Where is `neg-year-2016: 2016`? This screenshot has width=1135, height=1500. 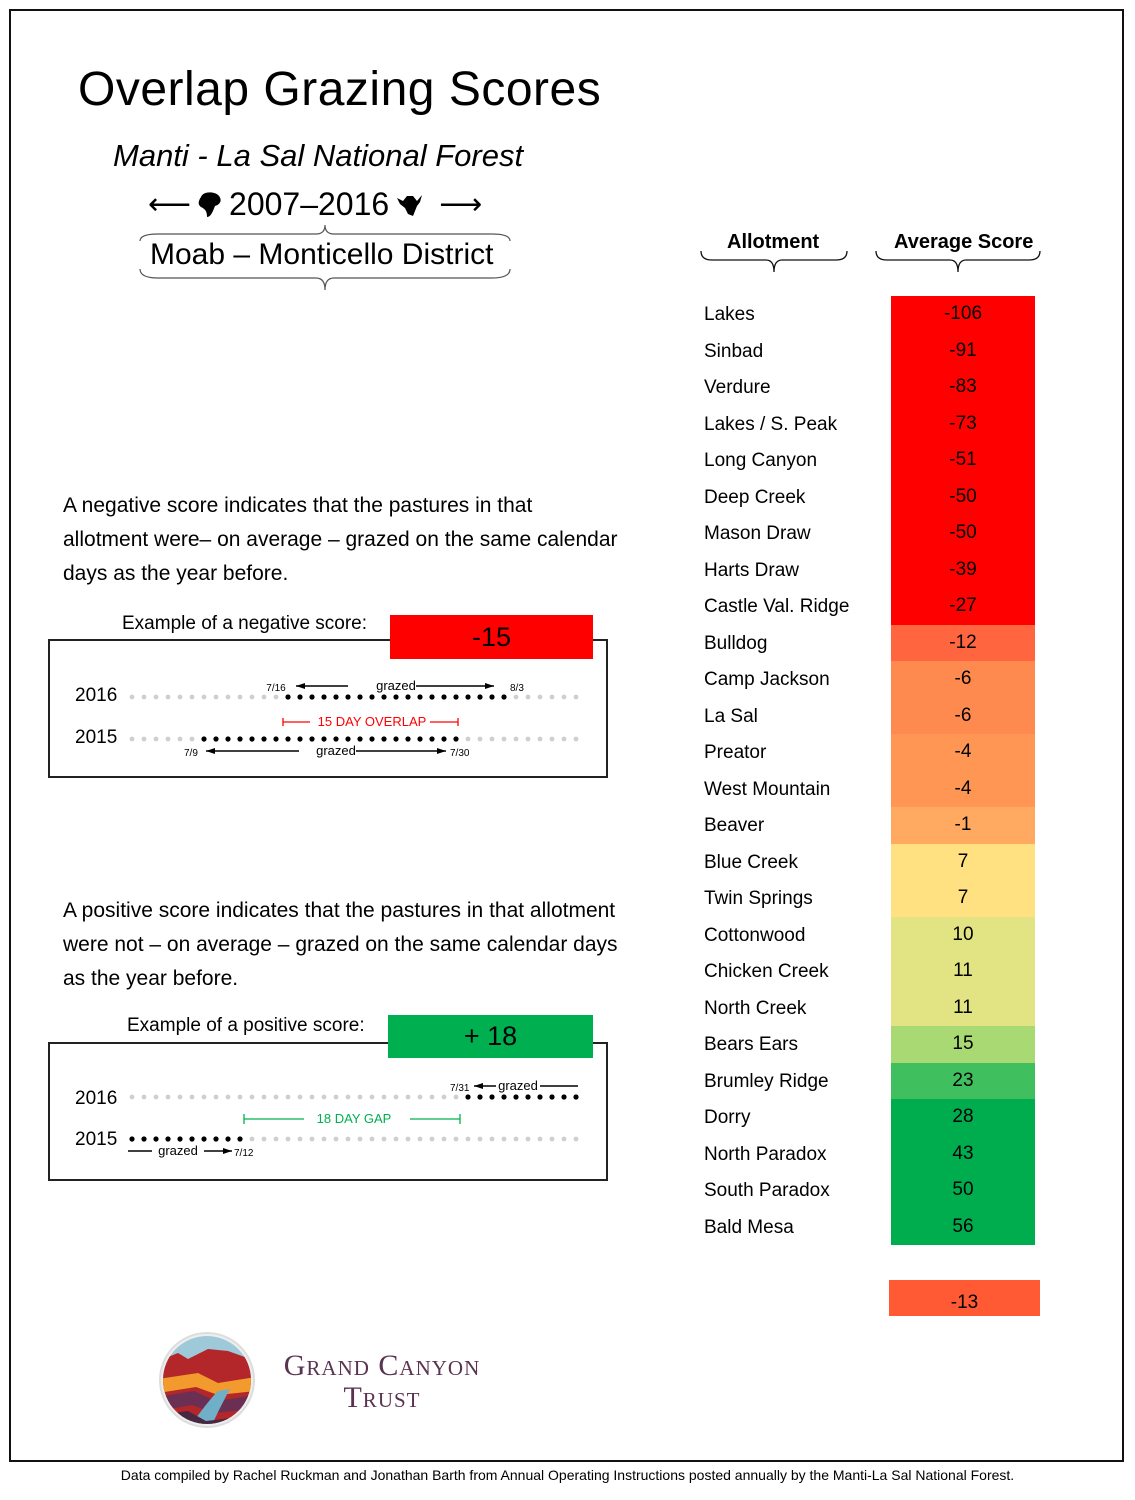
neg-year-2016: 2016 is located at coordinates (96, 695).